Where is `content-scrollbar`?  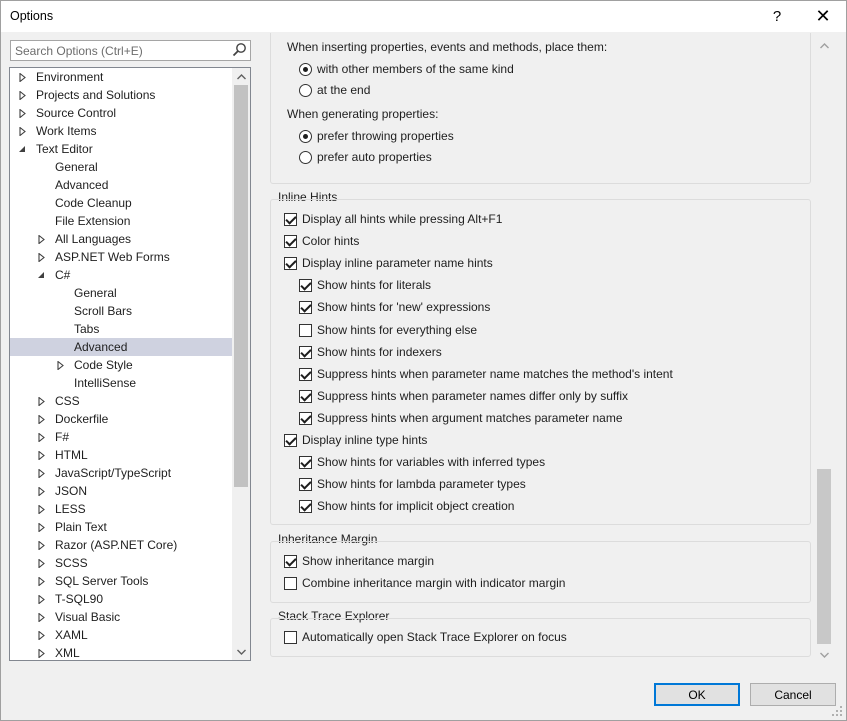 content-scrollbar is located at coordinates (824, 350).